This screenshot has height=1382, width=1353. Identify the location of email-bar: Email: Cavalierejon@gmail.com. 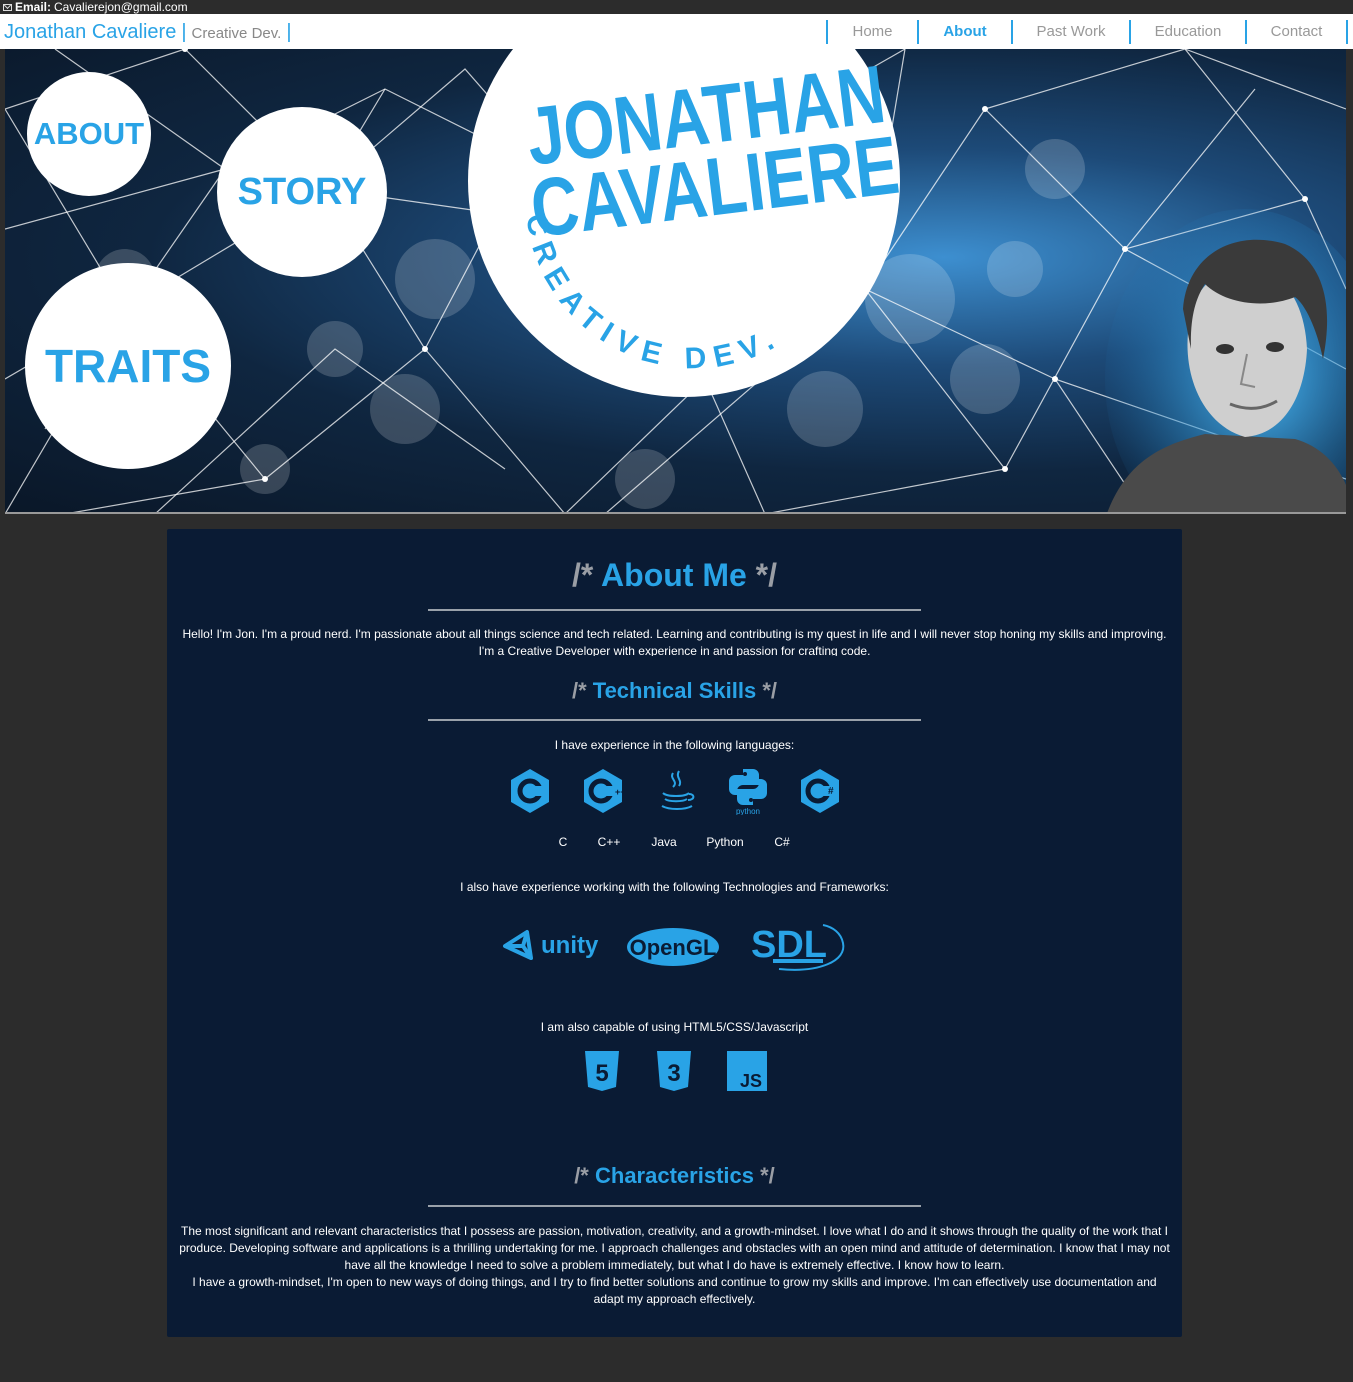
(676, 7).